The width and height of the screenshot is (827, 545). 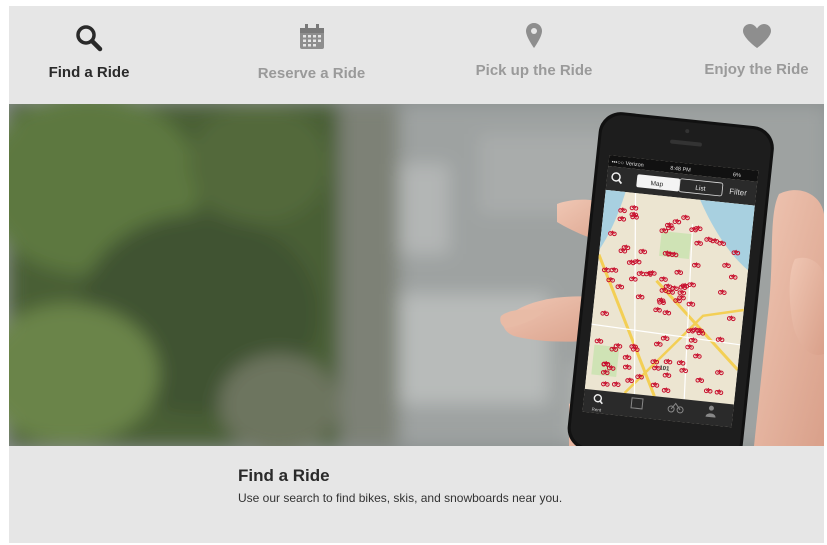 What do you see at coordinates (657, 184) in the screenshot?
I see `map-toggle-label: Map` at bounding box center [657, 184].